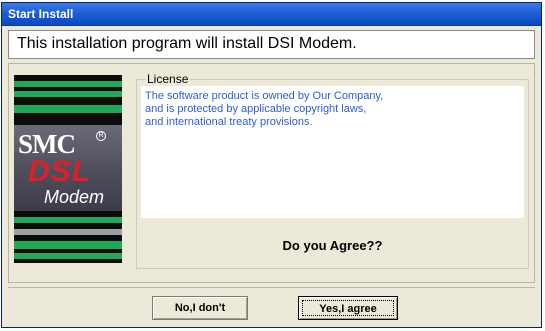 This screenshot has width=545, height=331. Describe the element at coordinates (332, 245) in the screenshot. I see `agree-question: Do you Agree??` at that location.